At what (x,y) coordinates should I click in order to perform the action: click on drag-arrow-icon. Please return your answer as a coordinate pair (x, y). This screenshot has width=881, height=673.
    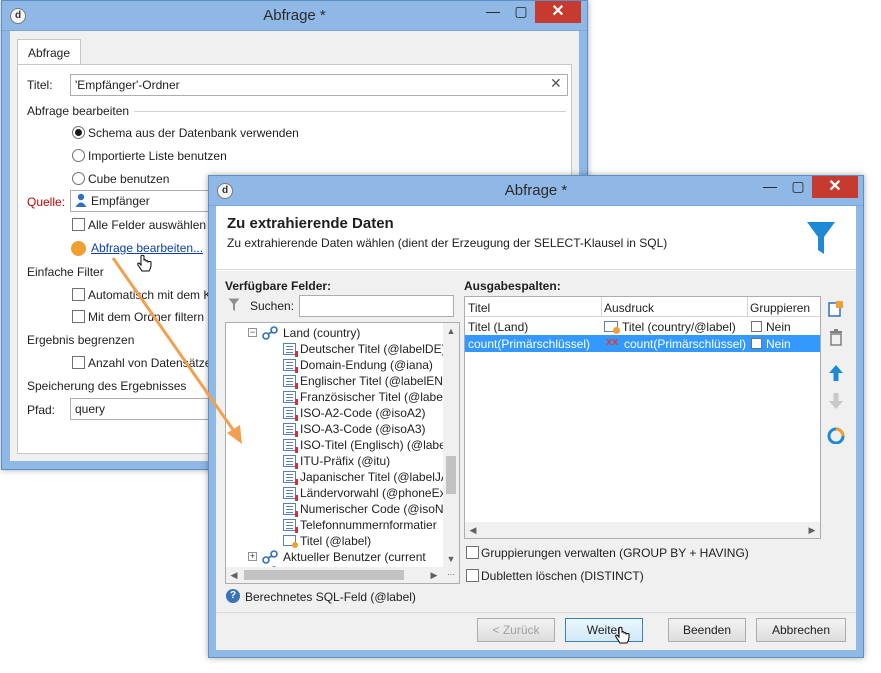
    Looking at the image, I should click on (176, 350).